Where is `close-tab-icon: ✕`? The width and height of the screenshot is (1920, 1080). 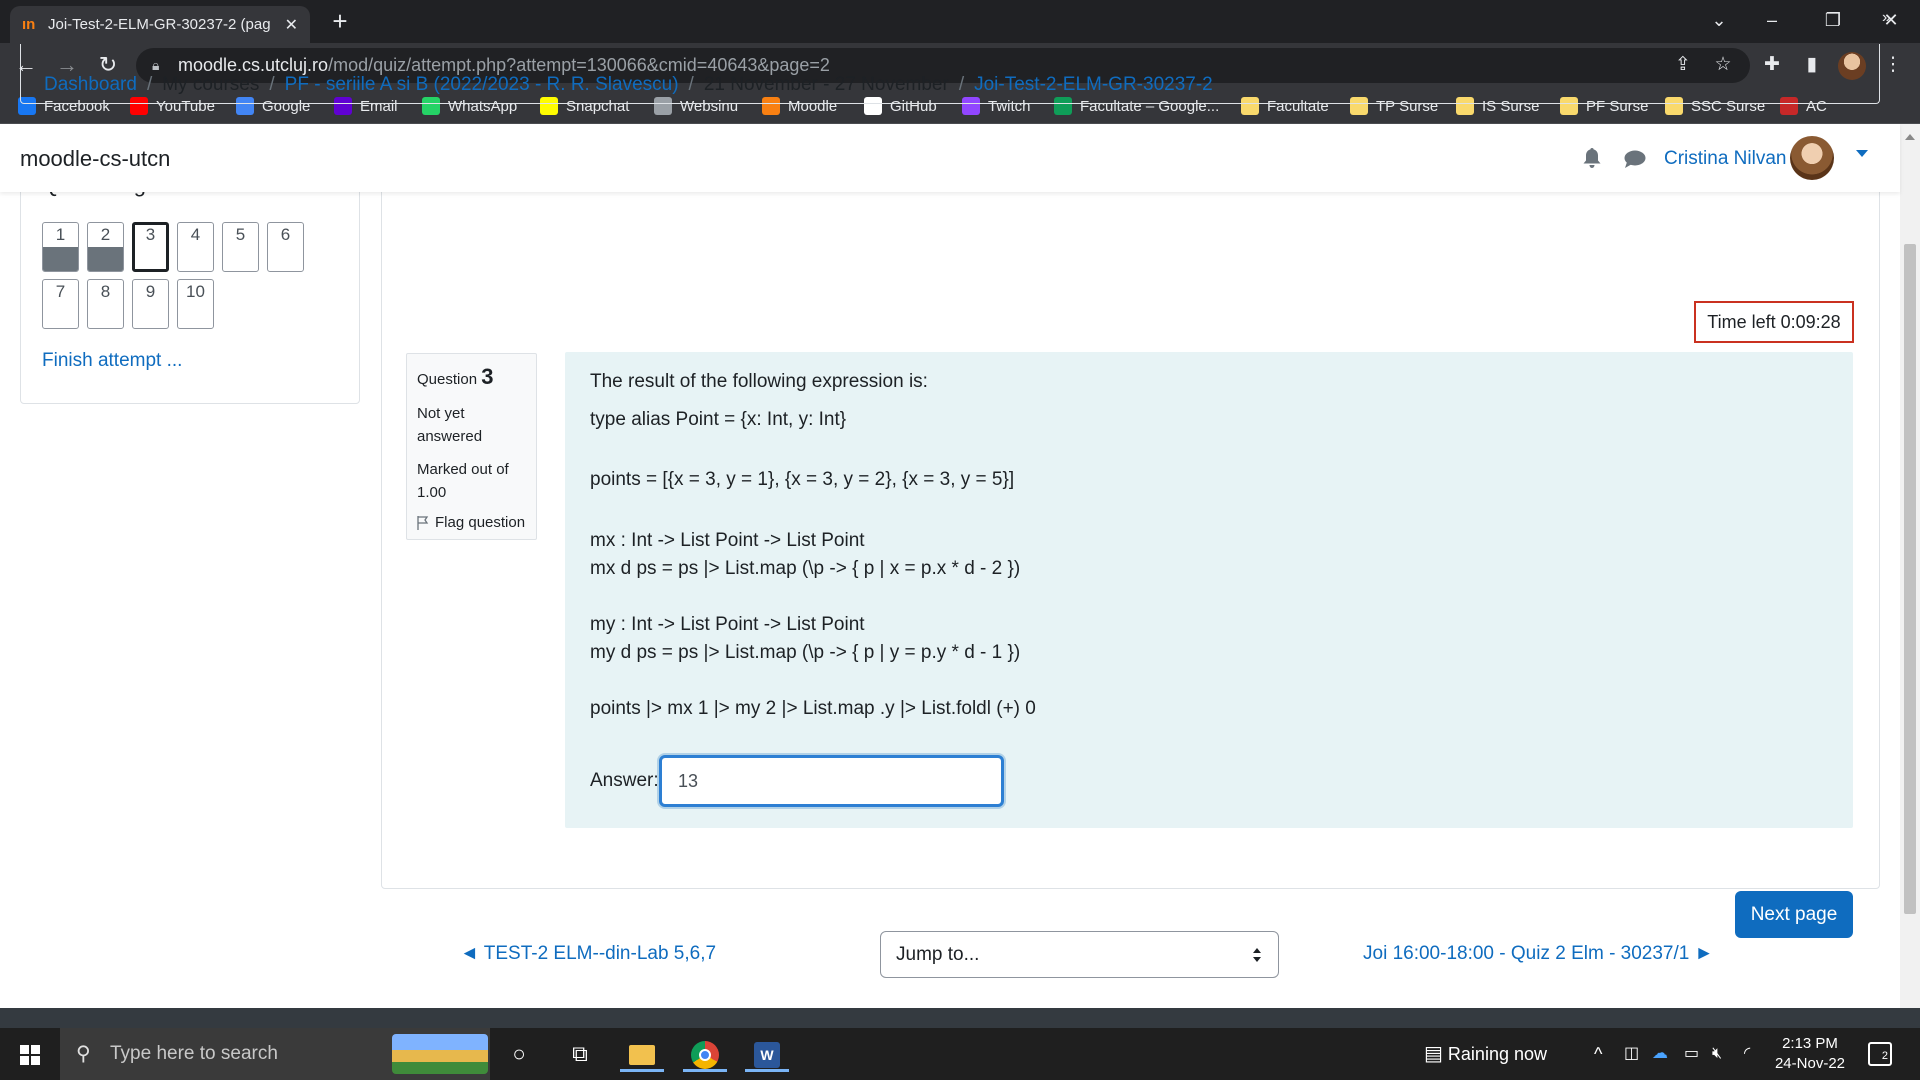
close-tab-icon: ✕ is located at coordinates (291, 25).